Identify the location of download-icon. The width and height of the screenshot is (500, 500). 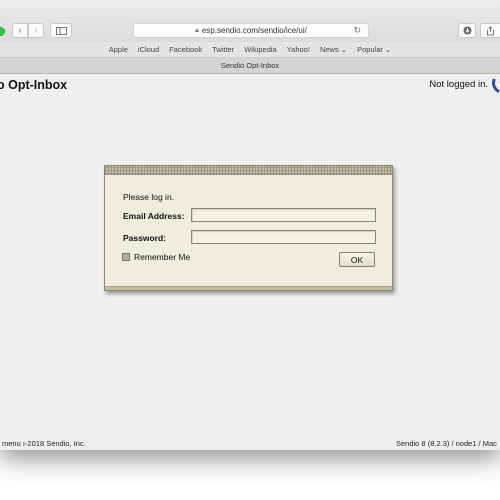
(467, 30).